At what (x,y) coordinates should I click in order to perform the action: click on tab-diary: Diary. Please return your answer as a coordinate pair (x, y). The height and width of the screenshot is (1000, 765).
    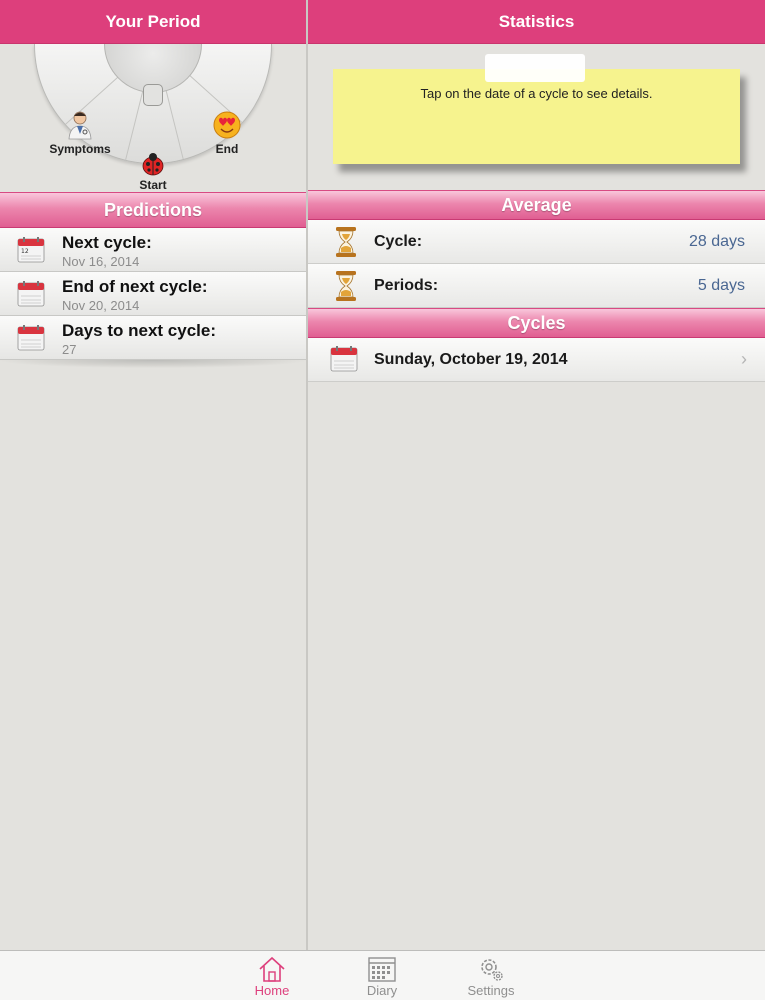
    Looking at the image, I should click on (382, 976).